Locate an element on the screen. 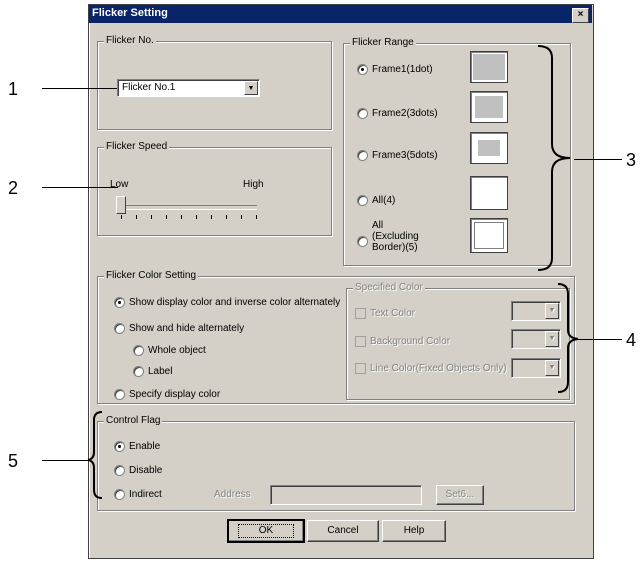  range-label-frame3: Frame3(5dots) is located at coordinates (405, 155).